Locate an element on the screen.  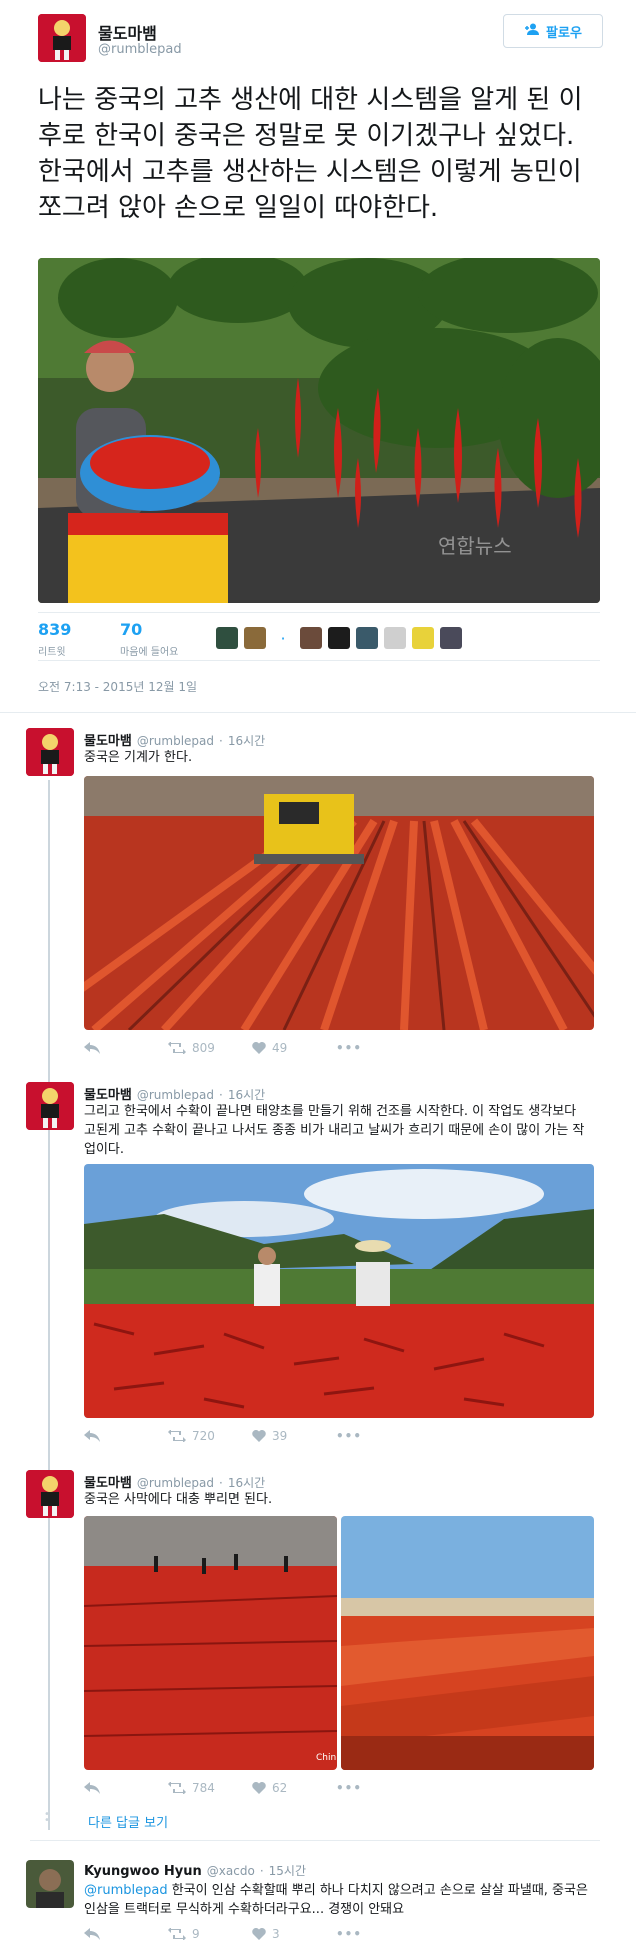
liker-avatars: · is located at coordinates (339, 638).